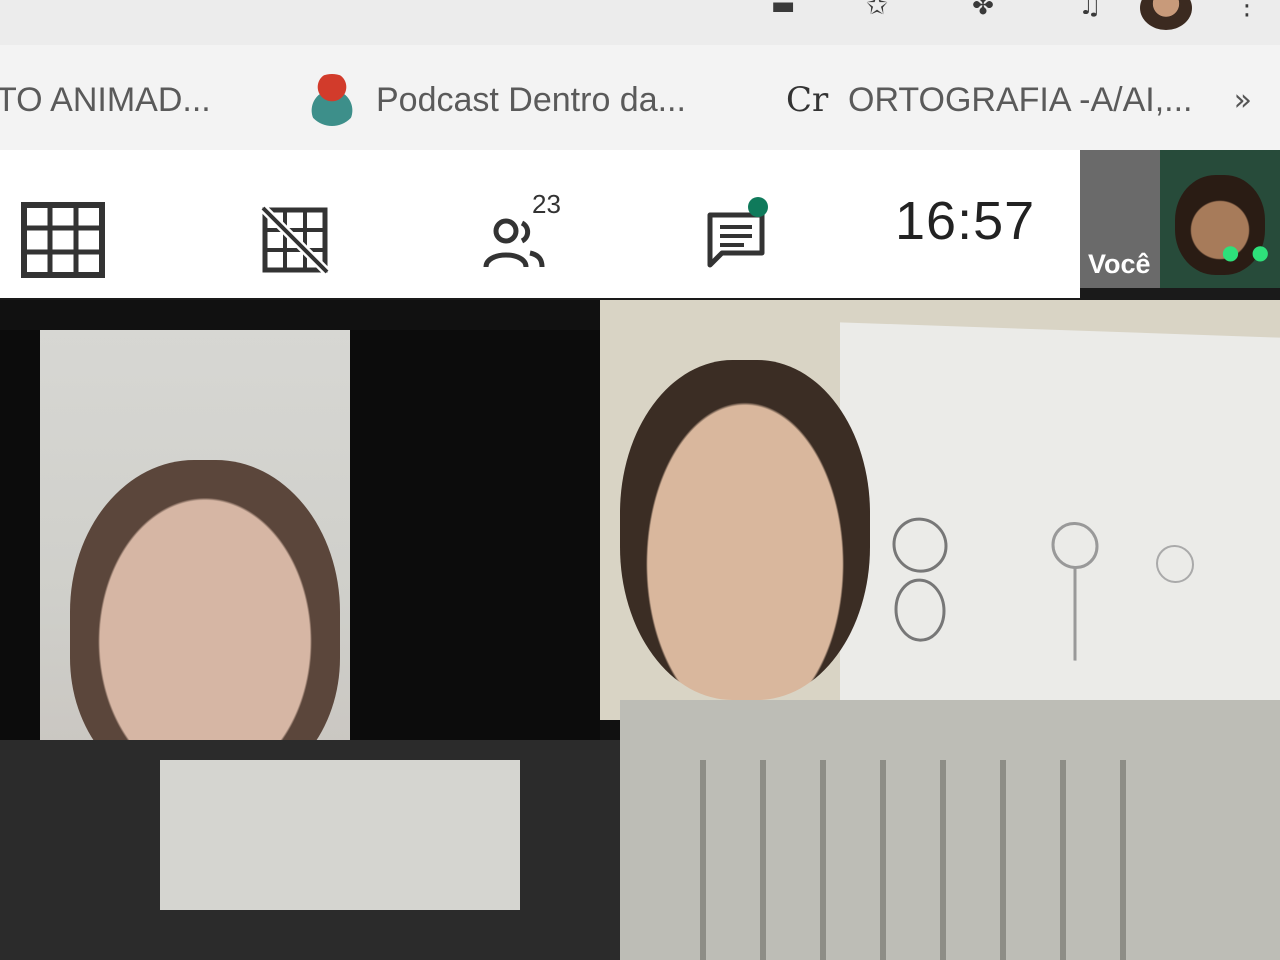 The image size is (1280, 960). I want to click on meeting-clock: 16:57, so click(965, 221).